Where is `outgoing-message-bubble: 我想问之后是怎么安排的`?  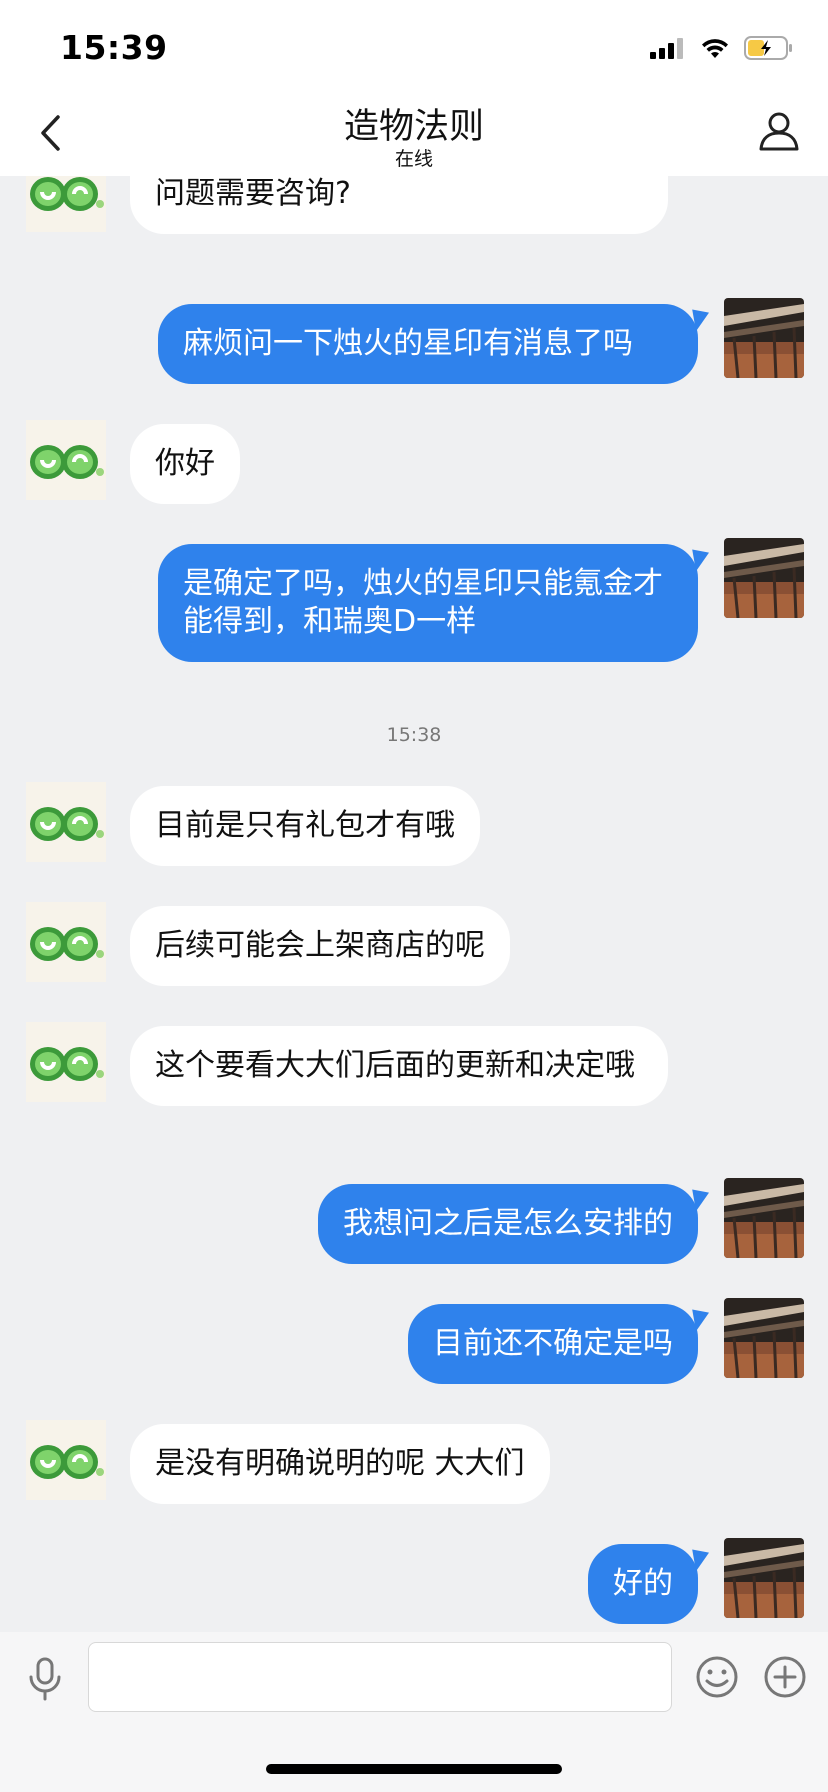
outgoing-message-bubble: 我想问之后是怎么安排的 is located at coordinates (508, 1224).